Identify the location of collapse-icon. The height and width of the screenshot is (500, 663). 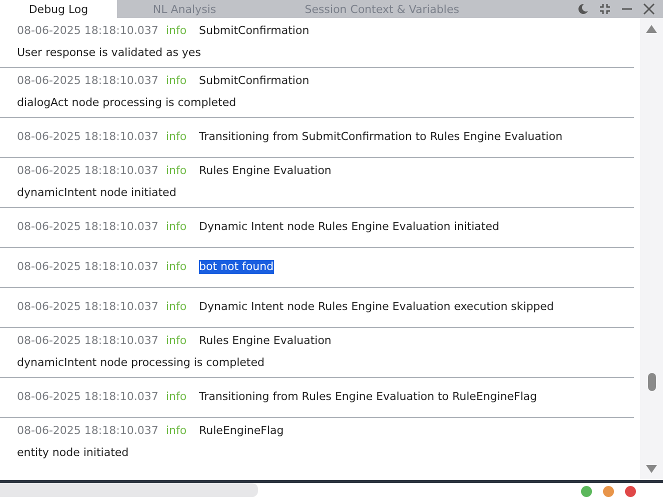
(605, 9).